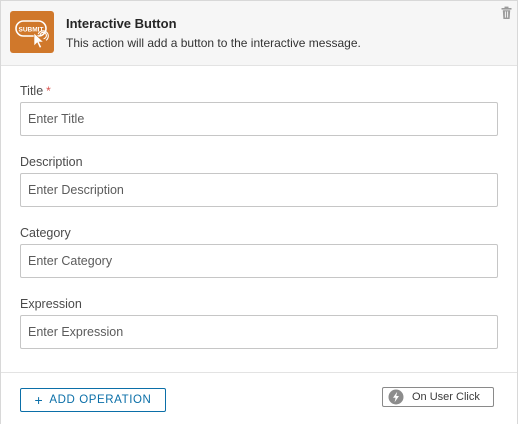  What do you see at coordinates (32, 91) in the screenshot?
I see `title-label-text: Title` at bounding box center [32, 91].